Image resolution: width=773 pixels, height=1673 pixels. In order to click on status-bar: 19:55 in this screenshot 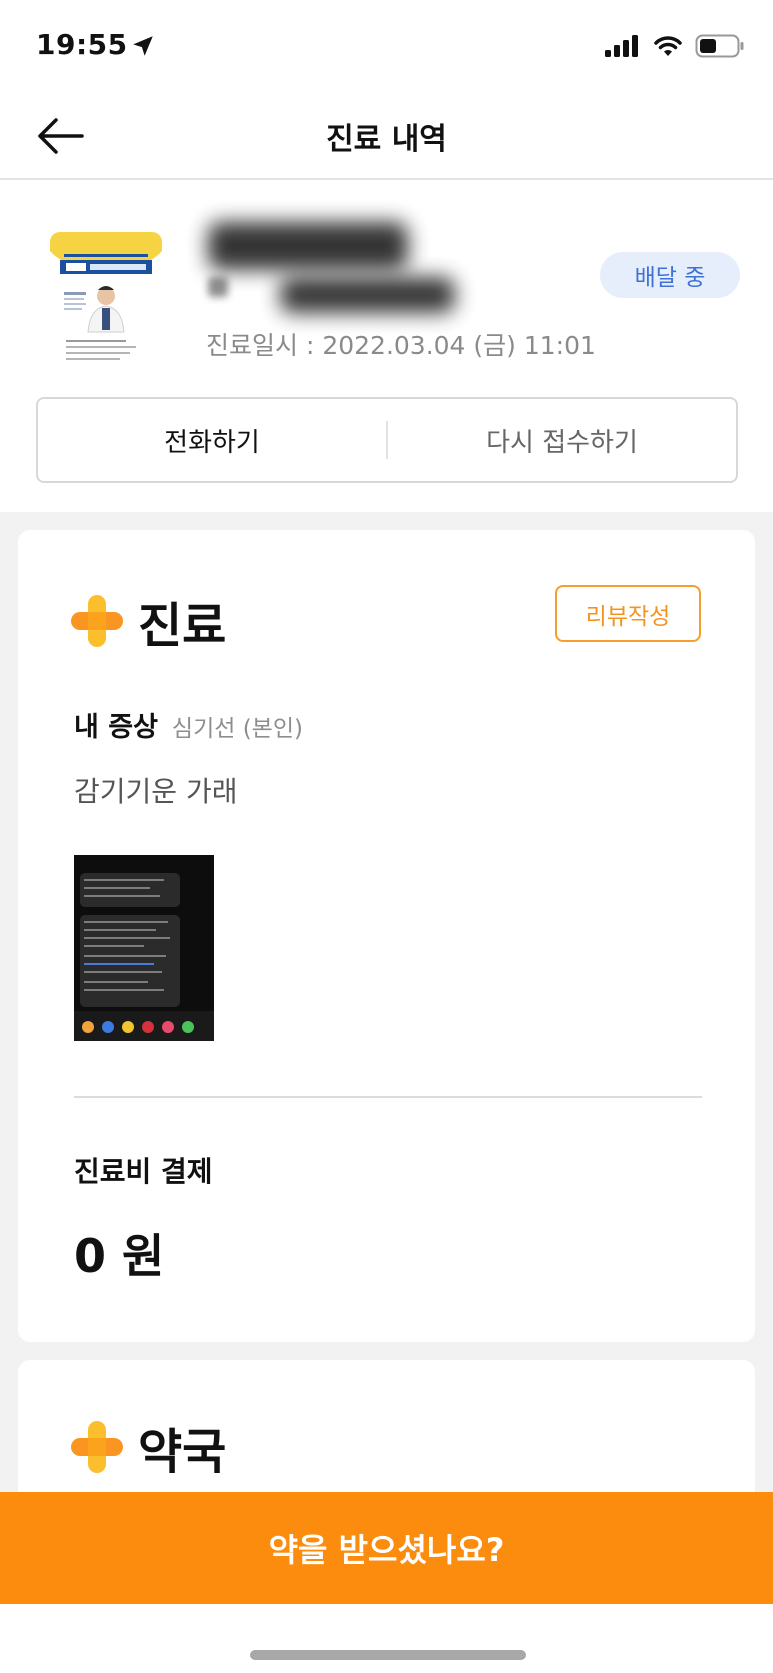, I will do `click(386, 45)`.